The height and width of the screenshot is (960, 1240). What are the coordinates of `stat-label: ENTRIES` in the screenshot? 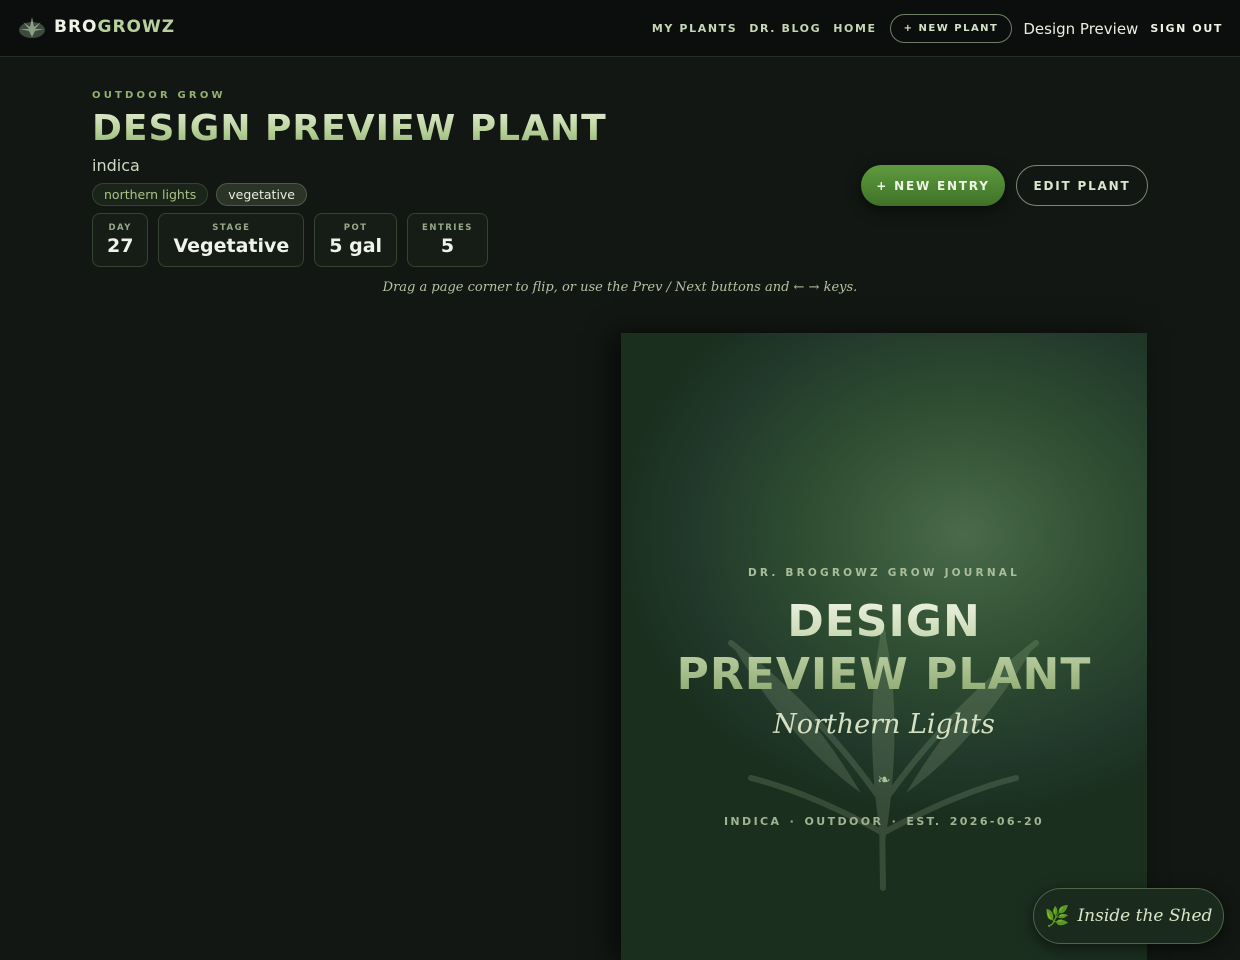 It's located at (447, 228).